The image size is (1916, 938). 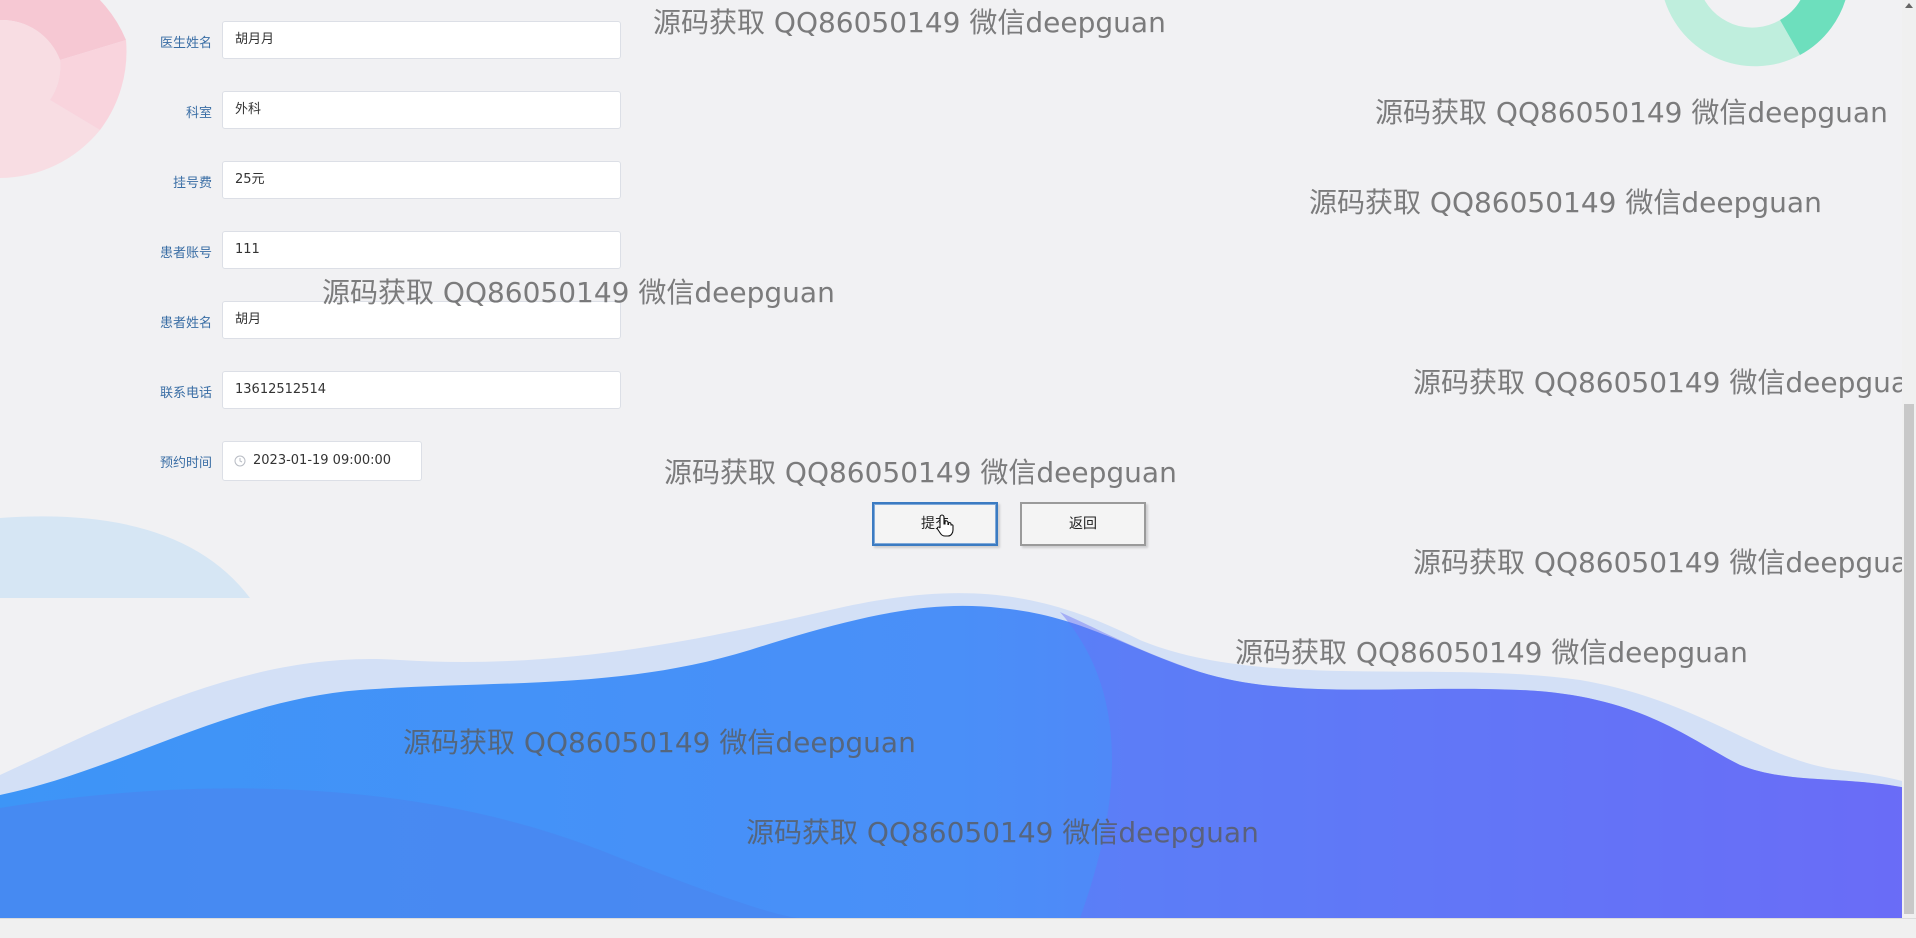 I want to click on watermark-7: 源码获取 QQ86050149 微信deepguan, so click(x=1664, y=562).